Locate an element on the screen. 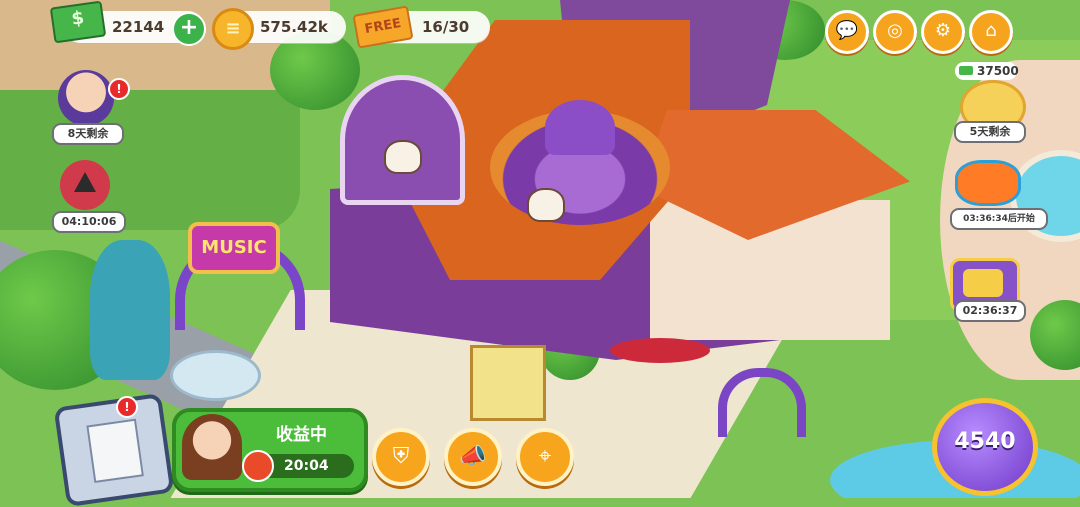 Image resolution: width=1080 pixels, height=507 pixels. witch-event-badge: ! is located at coordinates (119, 89).